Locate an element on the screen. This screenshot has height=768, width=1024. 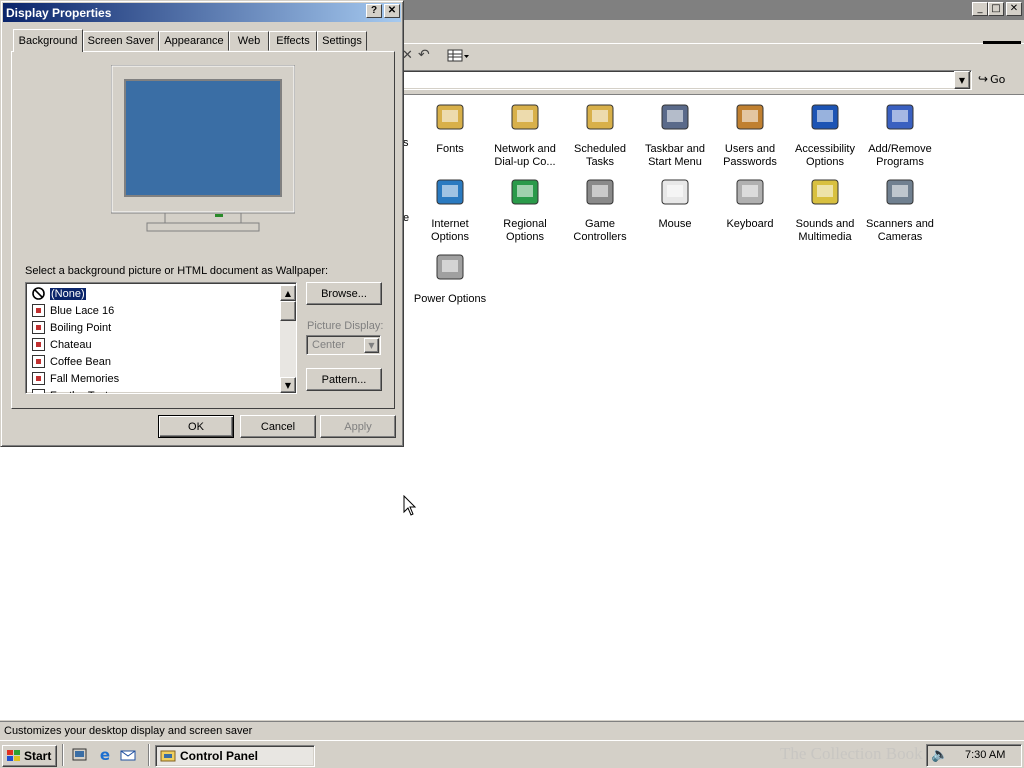
dialog-close-button: ✕ is located at coordinates (392, 11).